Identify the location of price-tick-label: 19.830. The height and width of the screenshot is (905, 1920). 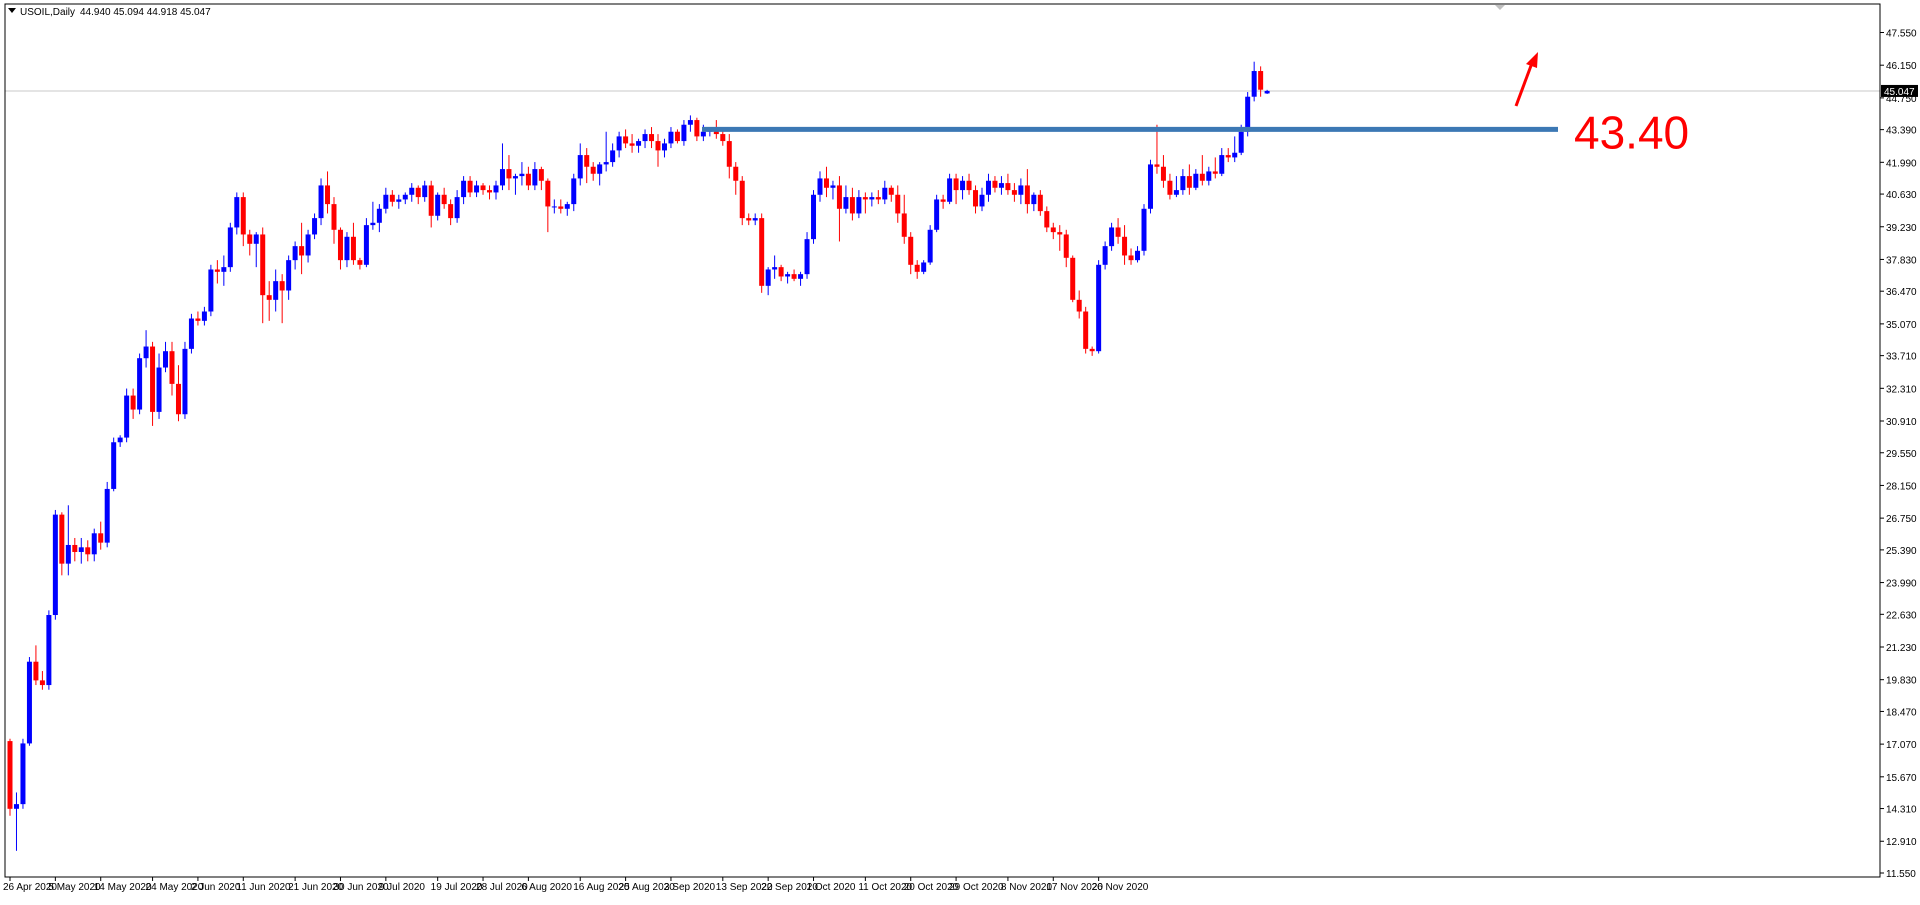
(1901, 681).